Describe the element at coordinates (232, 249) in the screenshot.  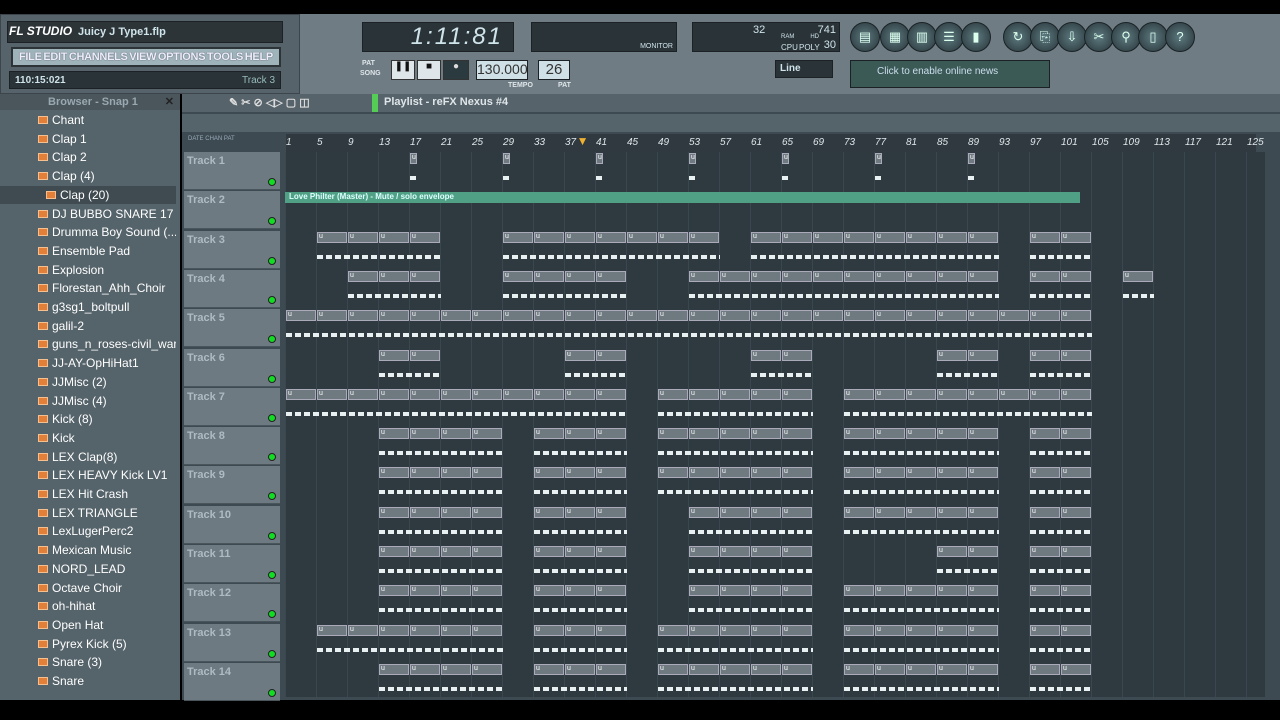
I see `track-header: Track 3` at that location.